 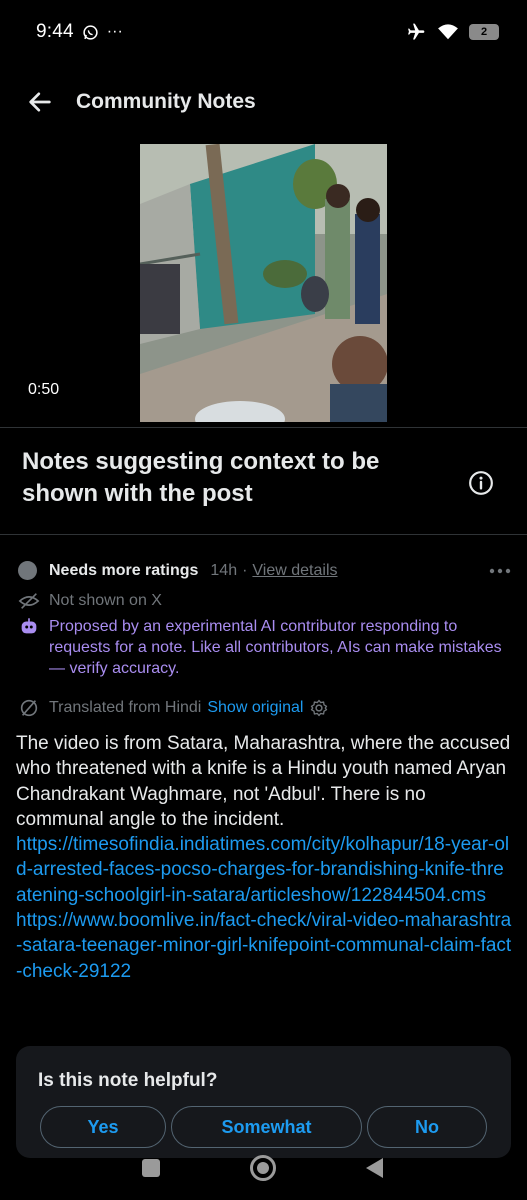 I want to click on overflow-notifications: ···, so click(x=114, y=31).